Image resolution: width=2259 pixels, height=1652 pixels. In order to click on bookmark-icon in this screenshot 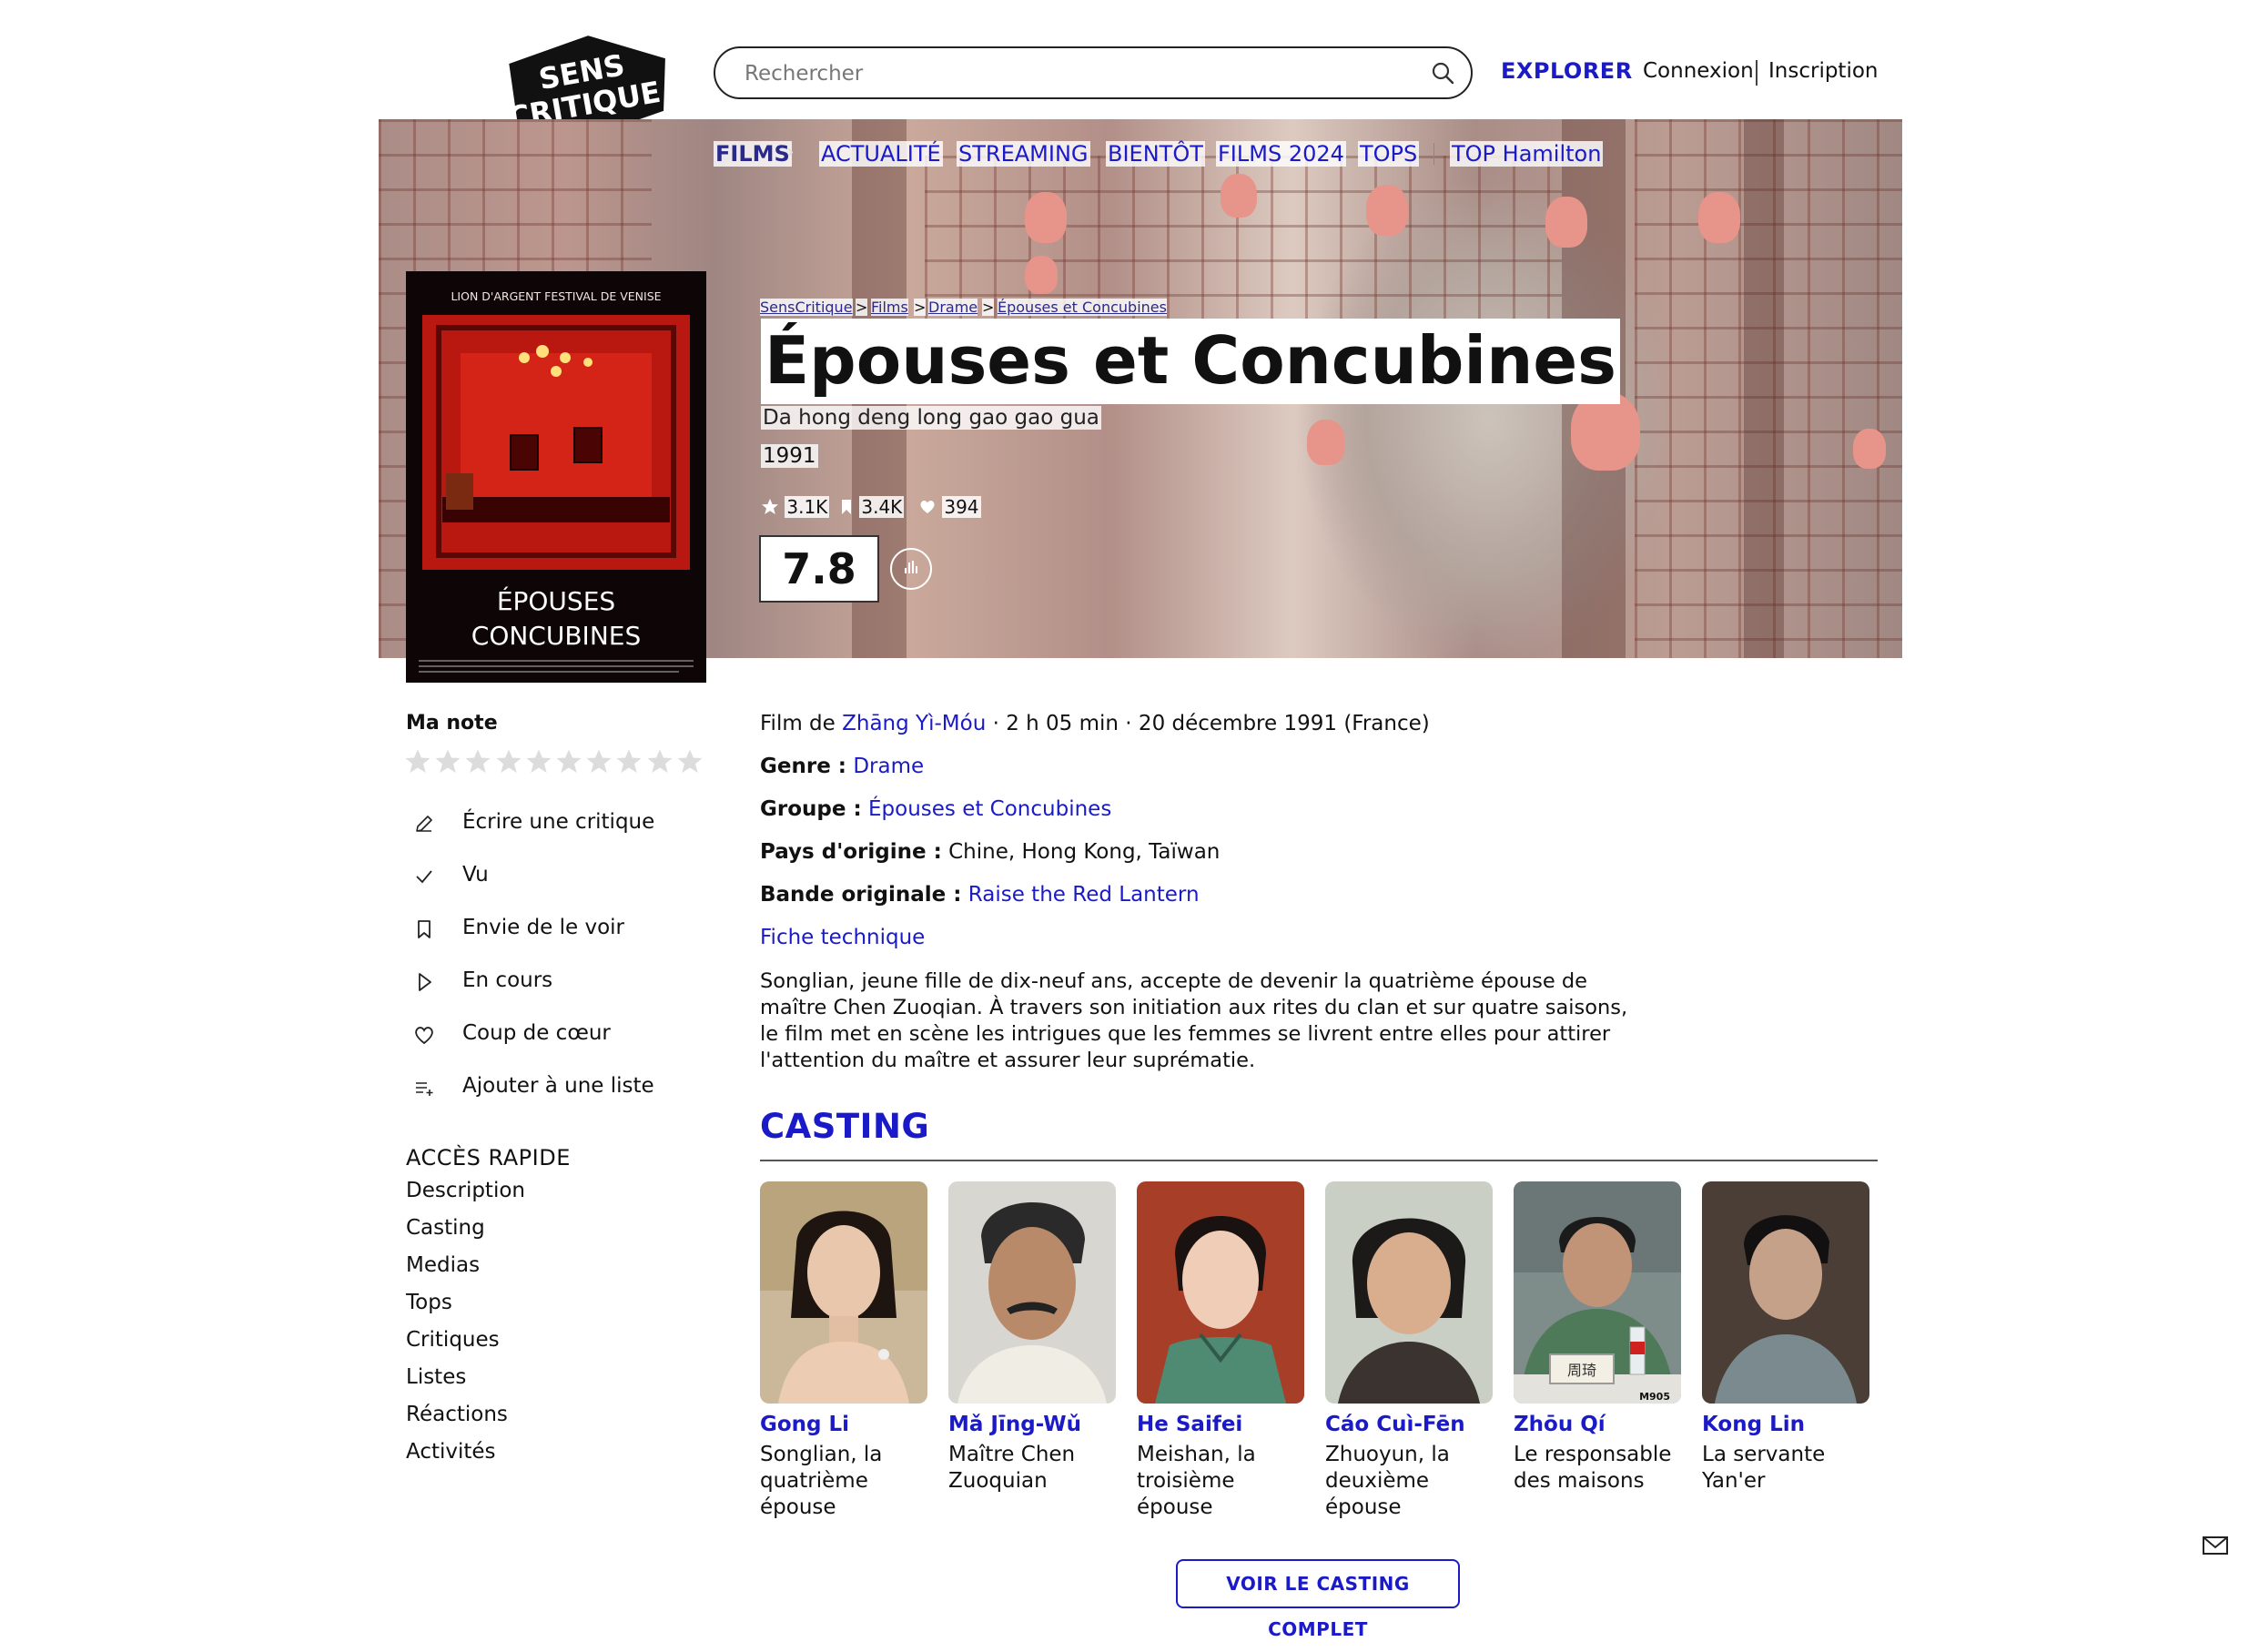, I will do `click(846, 507)`.